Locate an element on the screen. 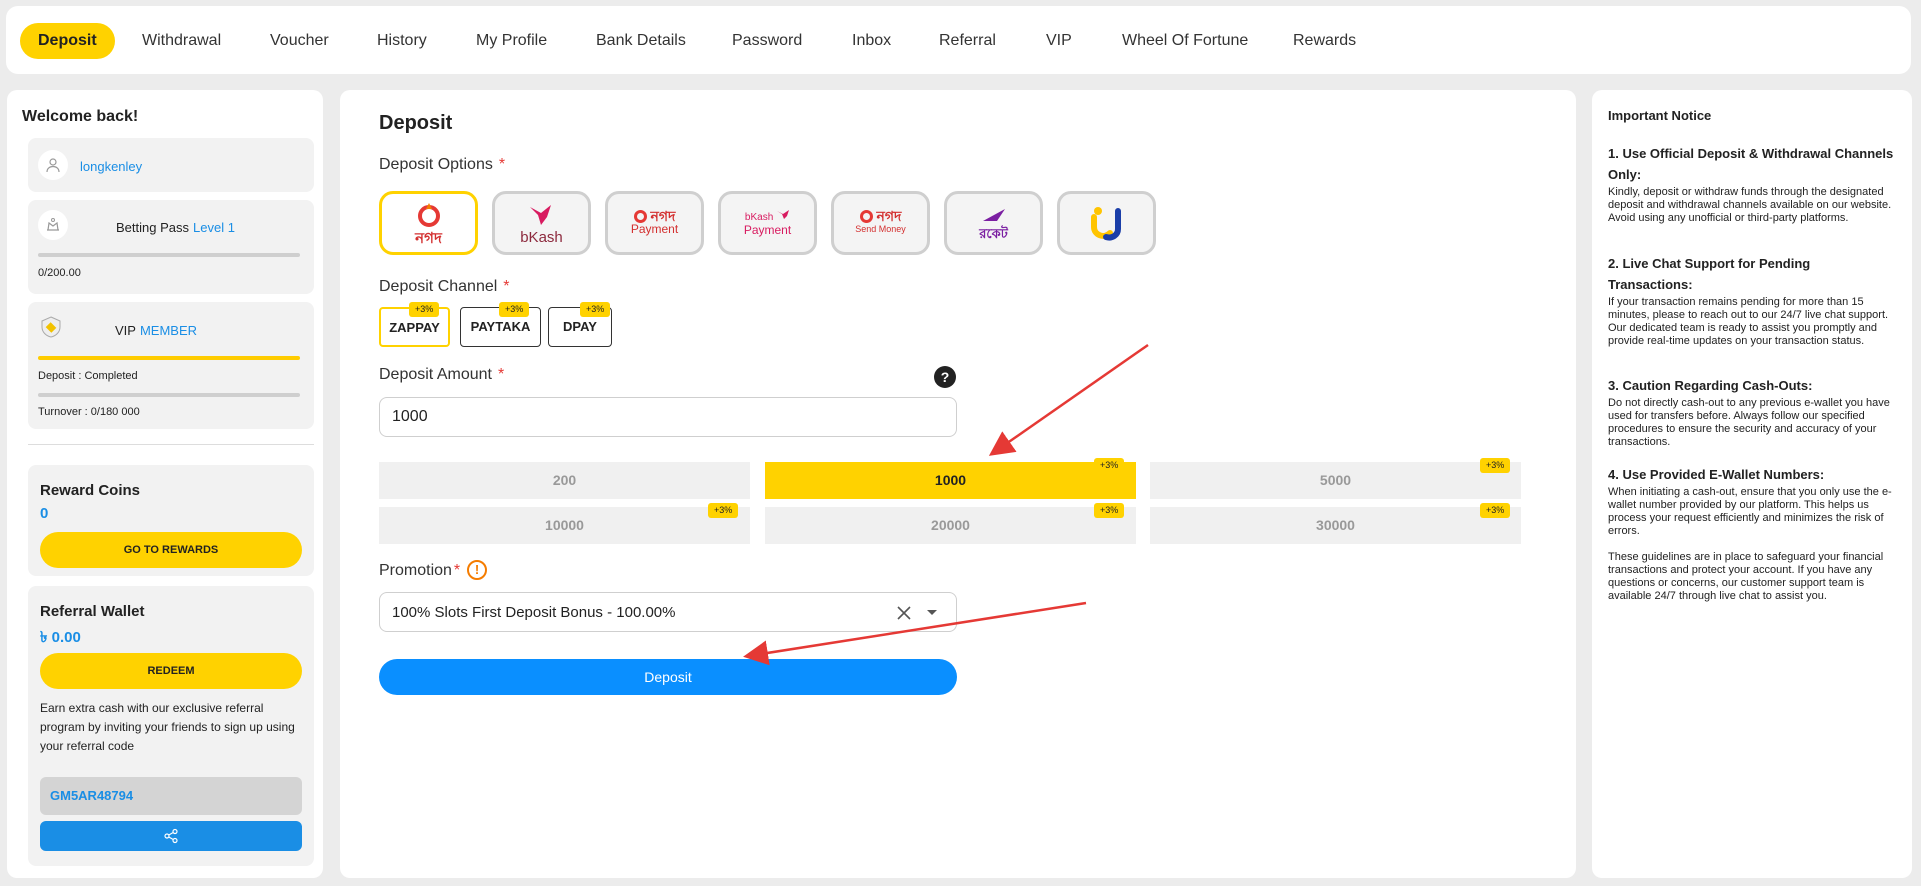 This screenshot has height=886, width=1921. referral-code: GM5AR48794 is located at coordinates (171, 796).